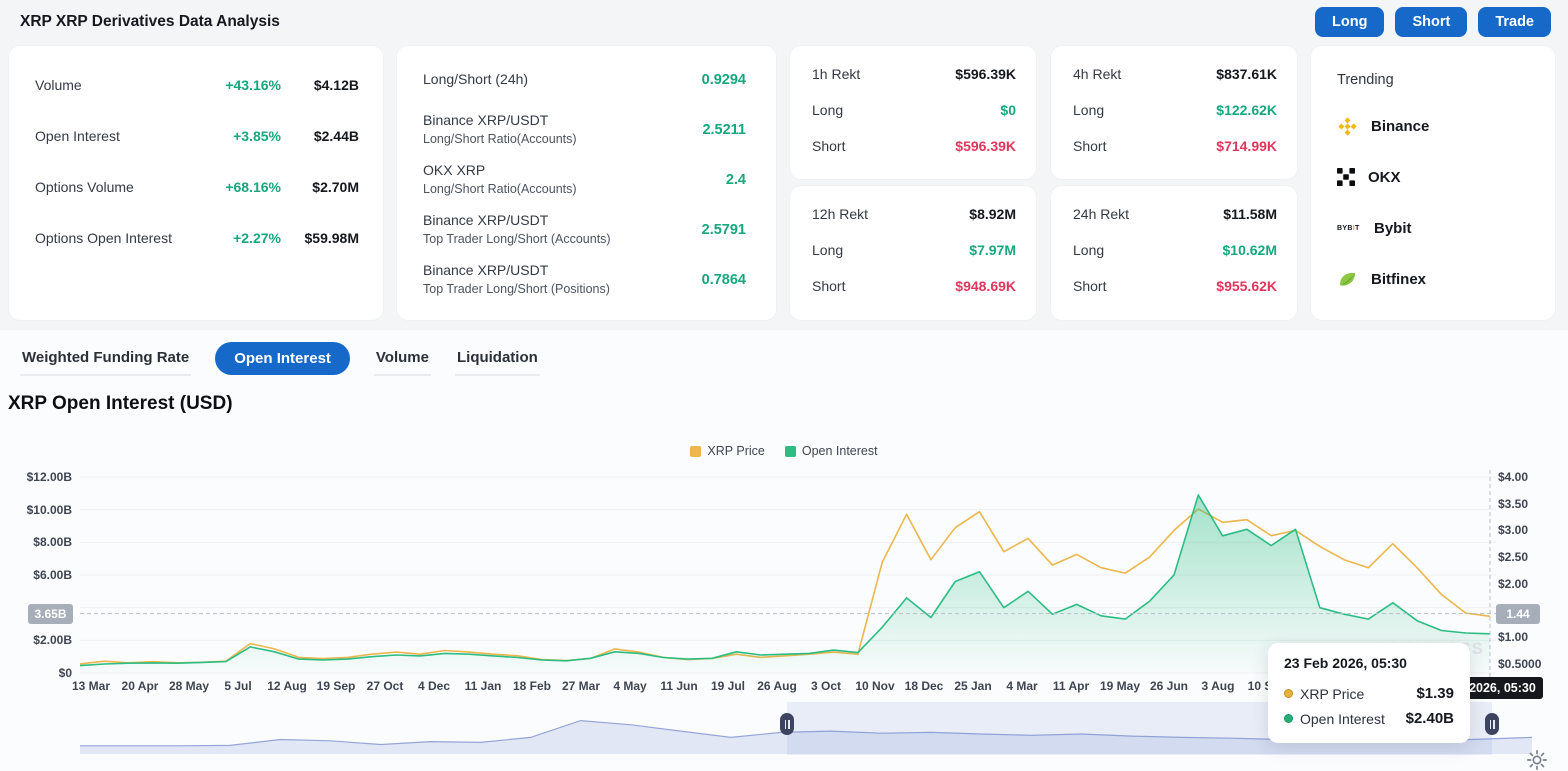 This screenshot has height=771, width=1568. I want to click on ratio-label: OKX XRP, so click(454, 170).